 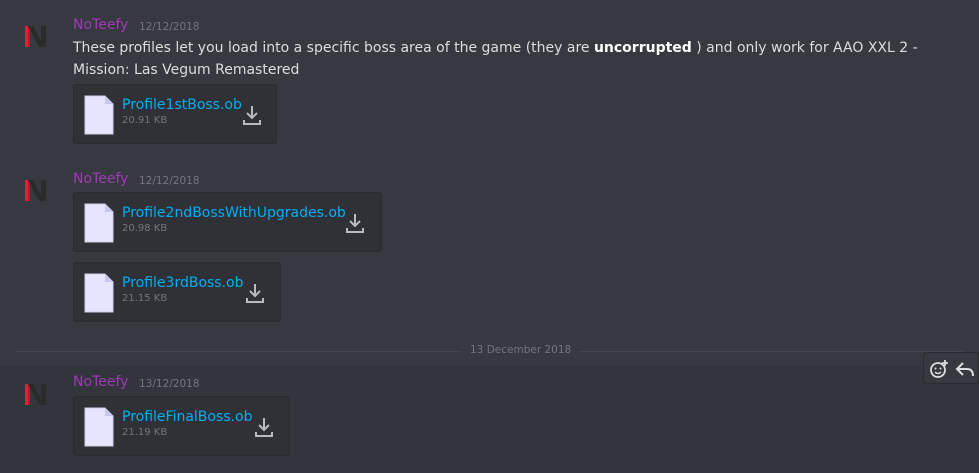 I want to click on reply-icon, so click(x=965, y=369).